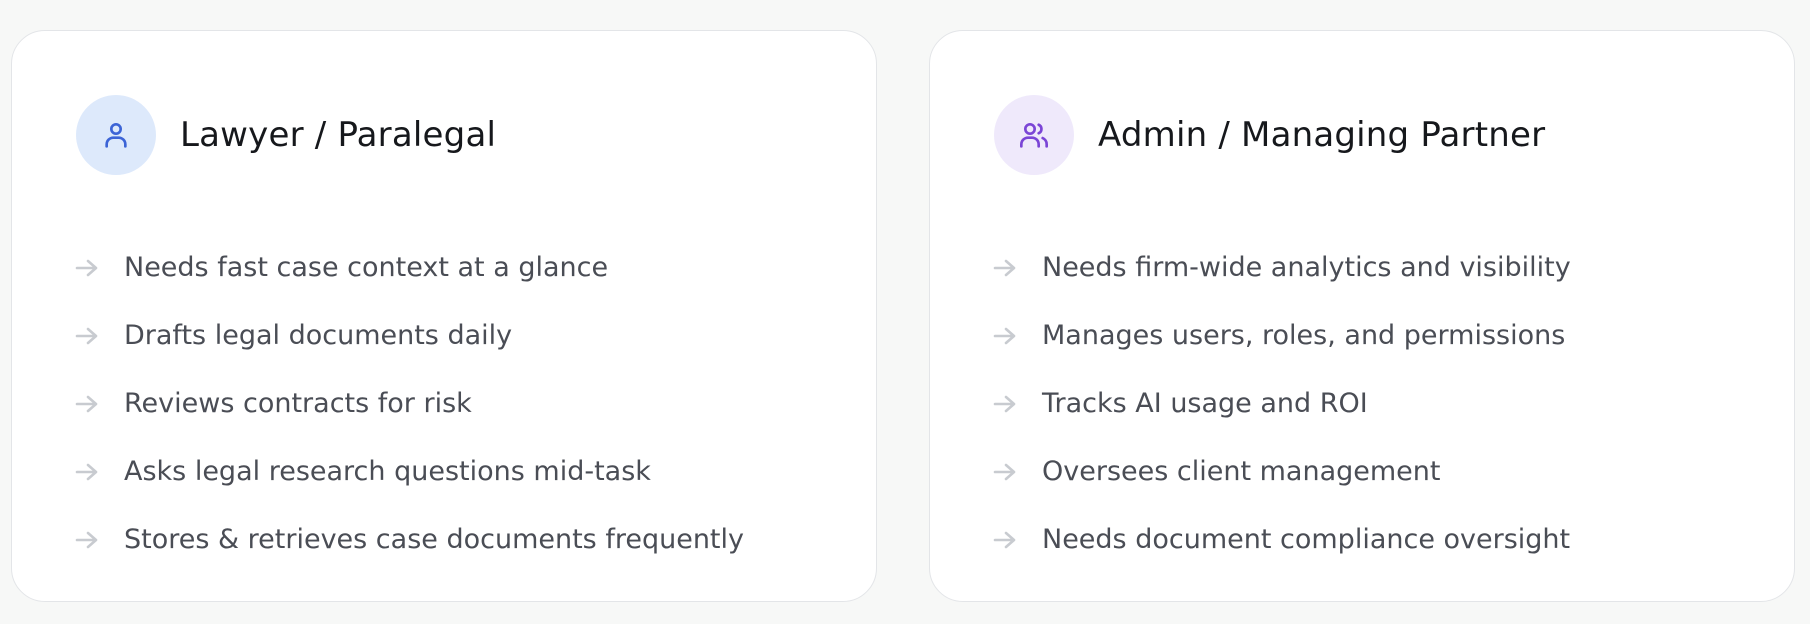 Image resolution: width=1810 pixels, height=624 pixels. I want to click on list-item: Reviews contracts for risk, so click(409, 423).